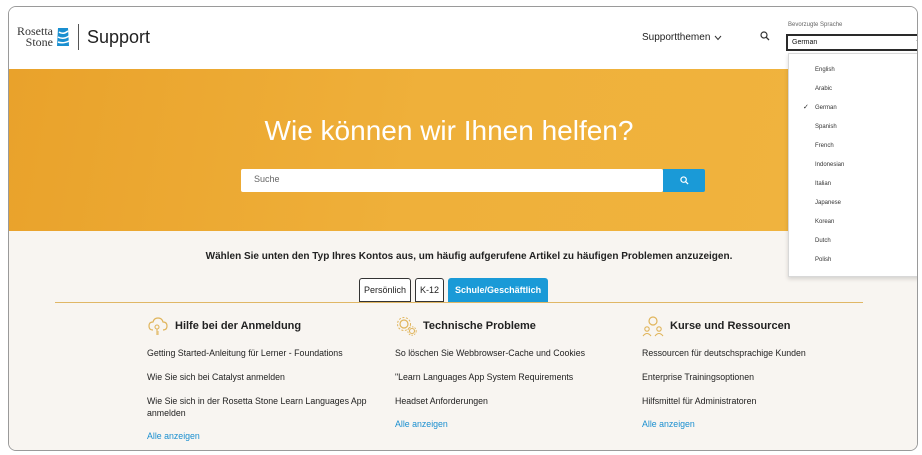 The width and height of the screenshot is (922, 455). I want to click on hero-title: Wie können wir Ihnen helfen?, so click(449, 130).